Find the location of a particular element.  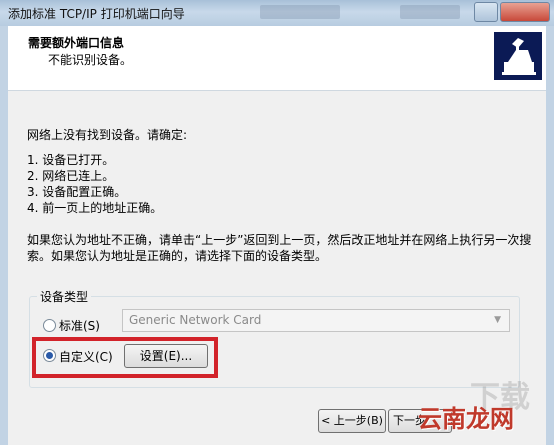

window-title: 添加标准 TCP/IP 打印机端口向导 is located at coordinates (96, 14).